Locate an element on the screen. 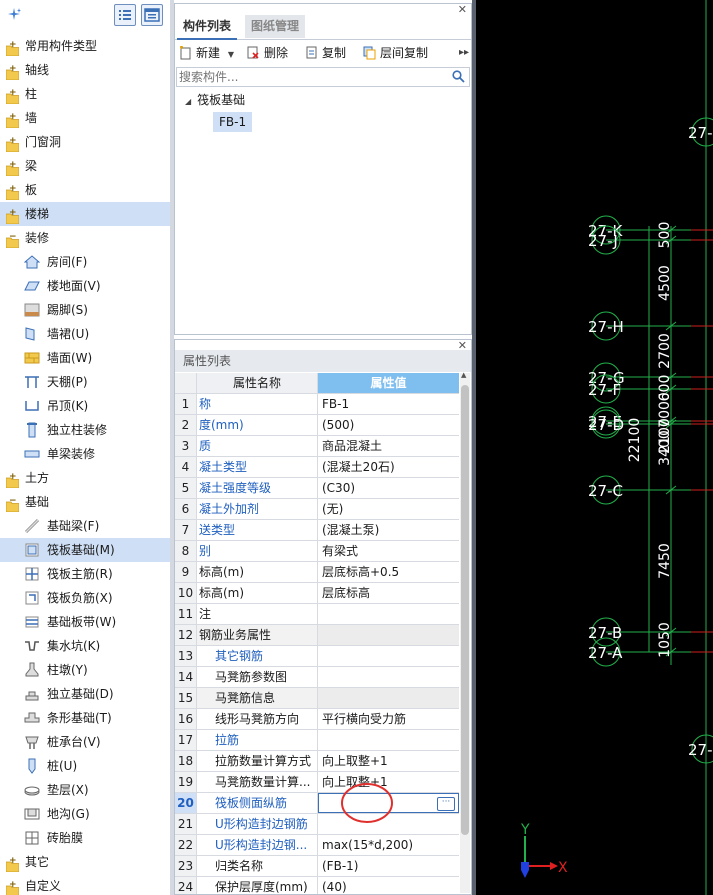 The height and width of the screenshot is (895, 713). tree-category: + 梁 is located at coordinates (85, 166).